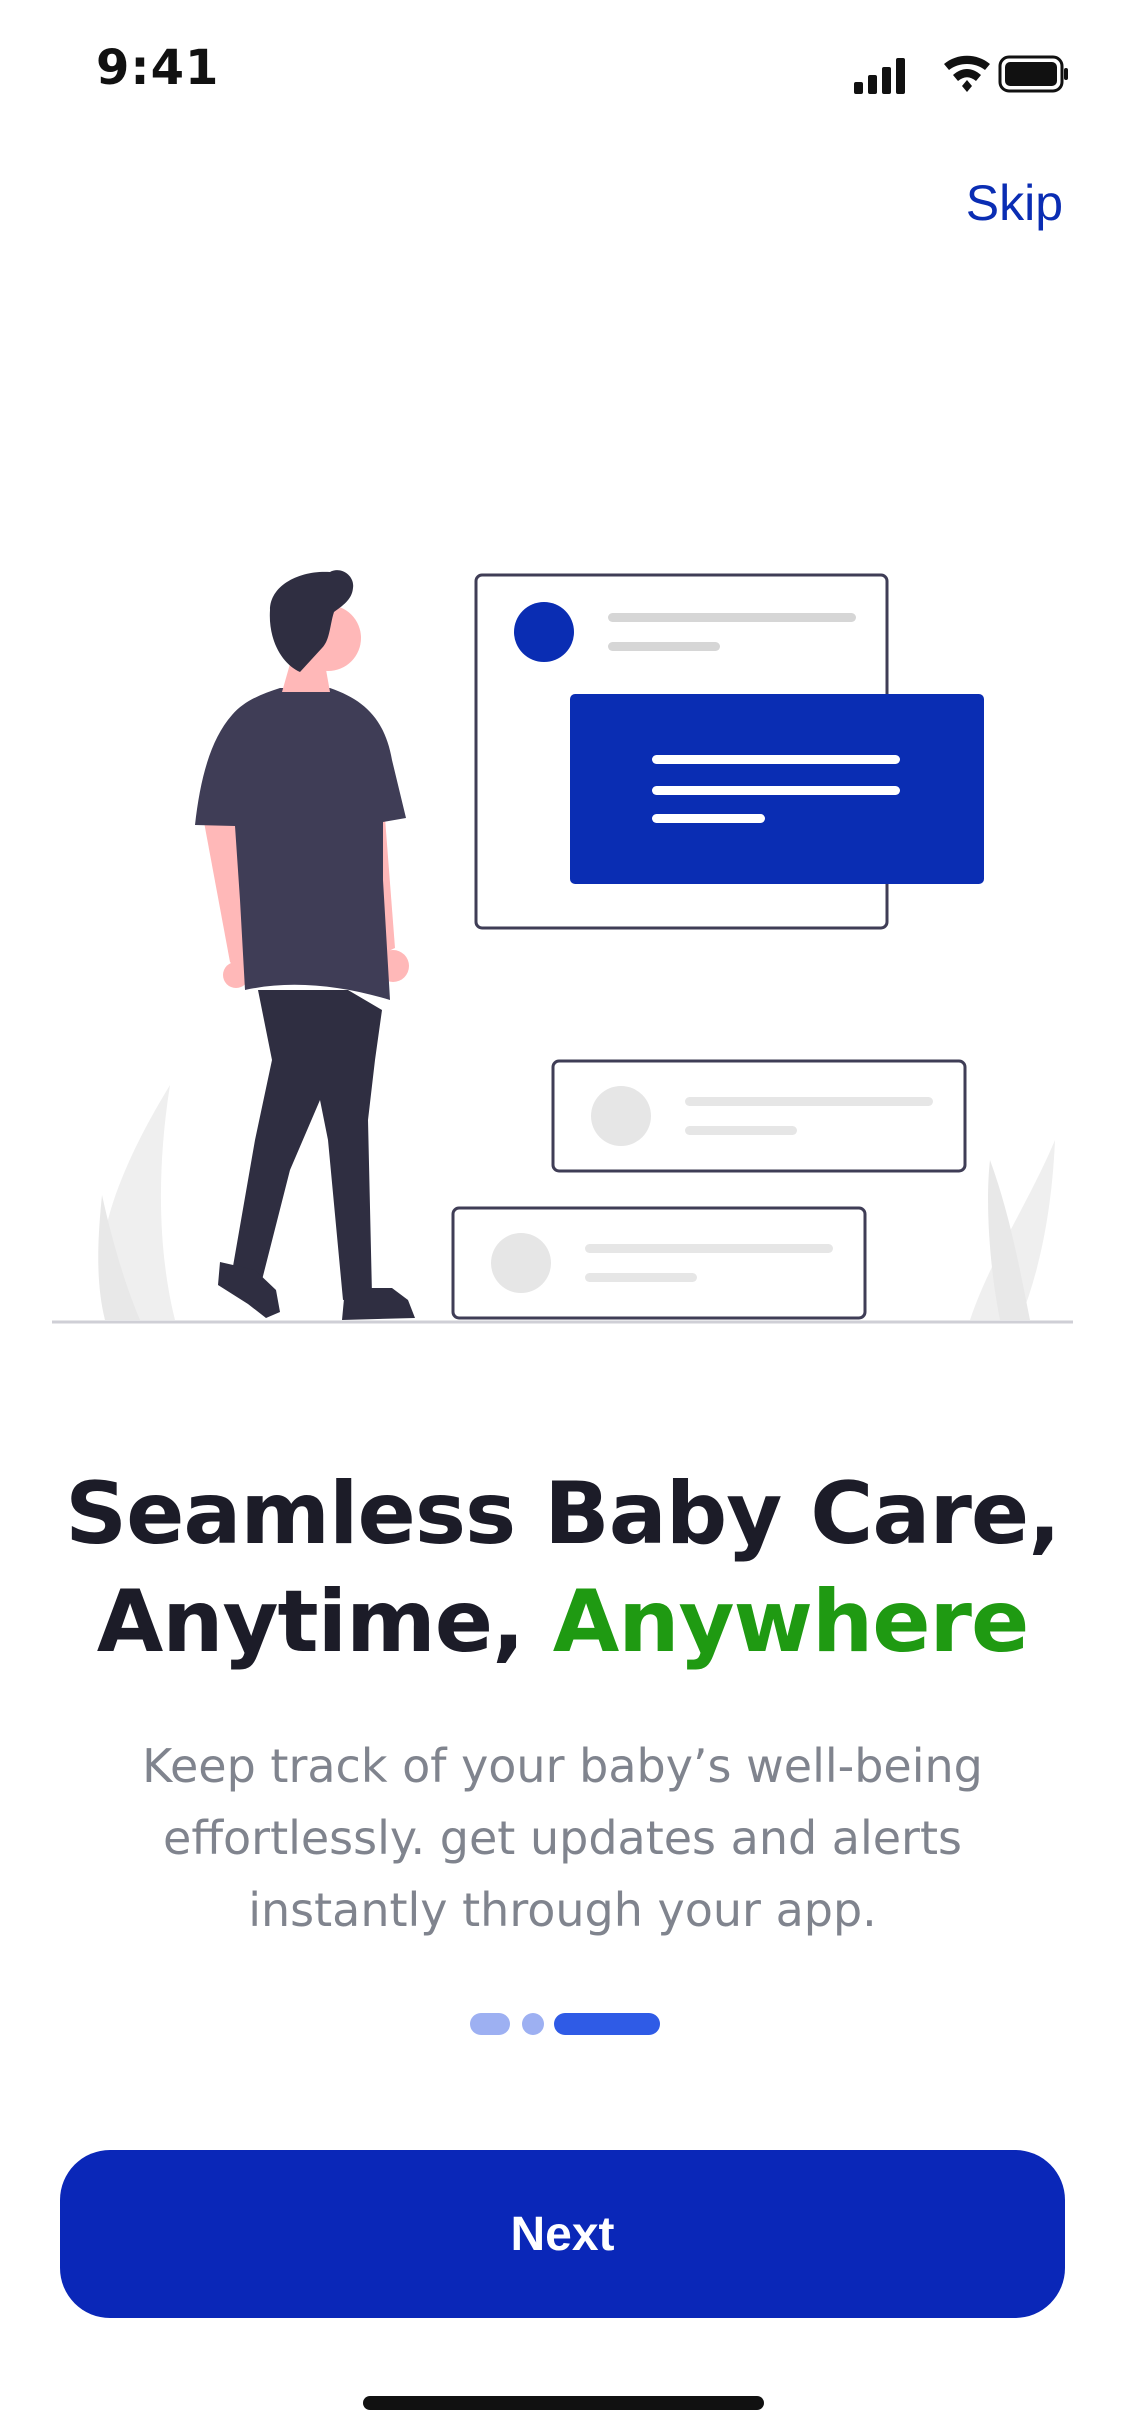 This screenshot has height=2436, width=1125. I want to click on next-button-label: Next, so click(562, 2234).